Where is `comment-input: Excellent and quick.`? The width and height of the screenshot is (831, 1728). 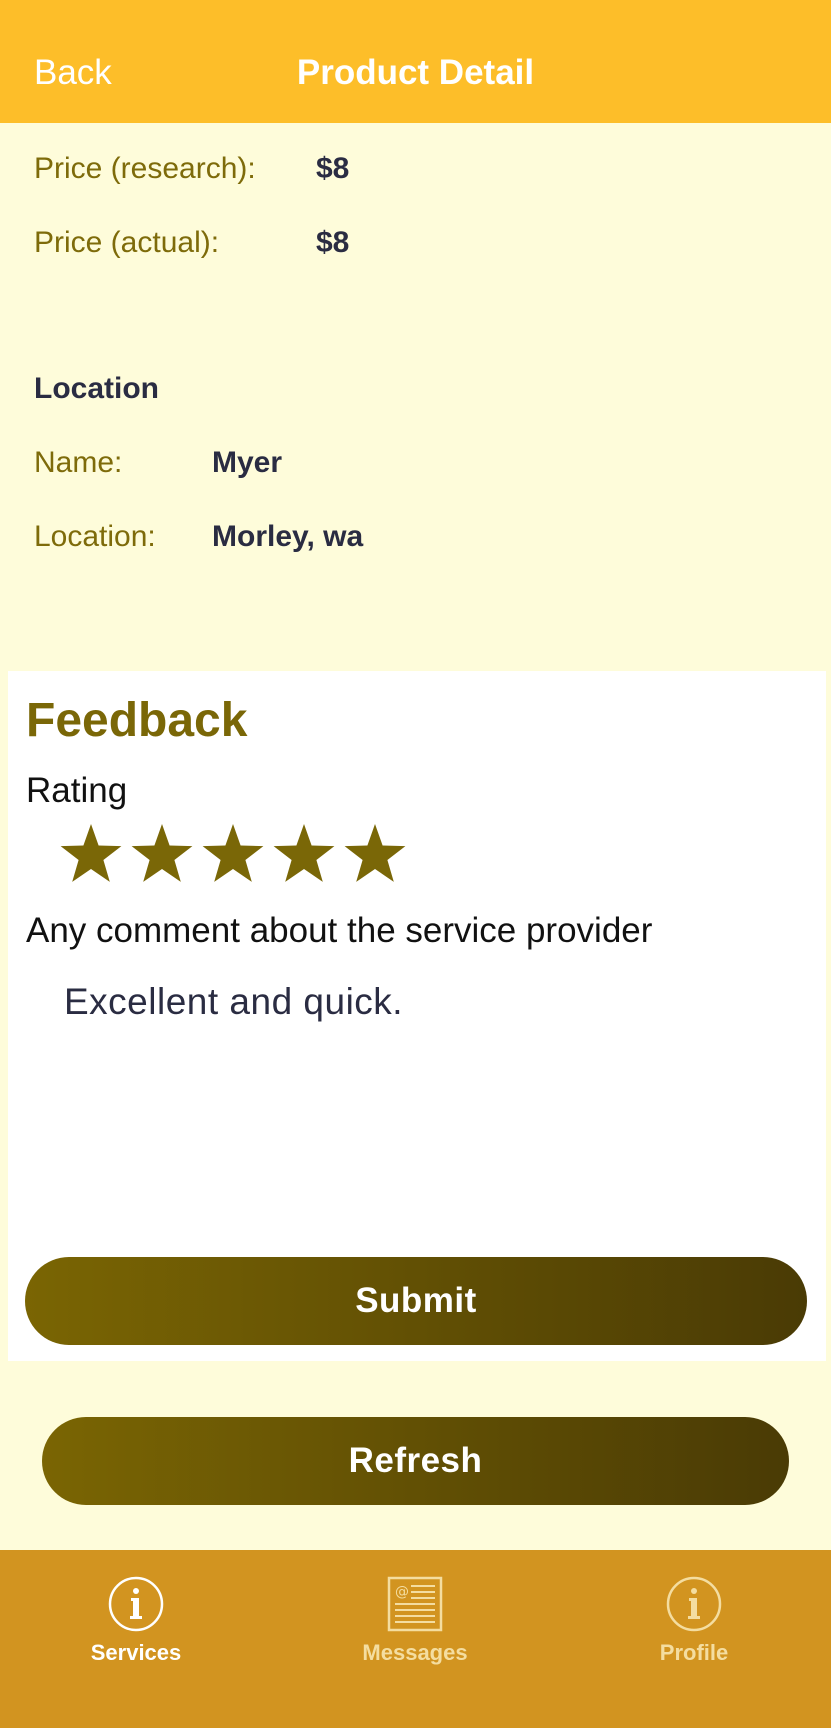
comment-input: Excellent and quick. is located at coordinates (434, 1101).